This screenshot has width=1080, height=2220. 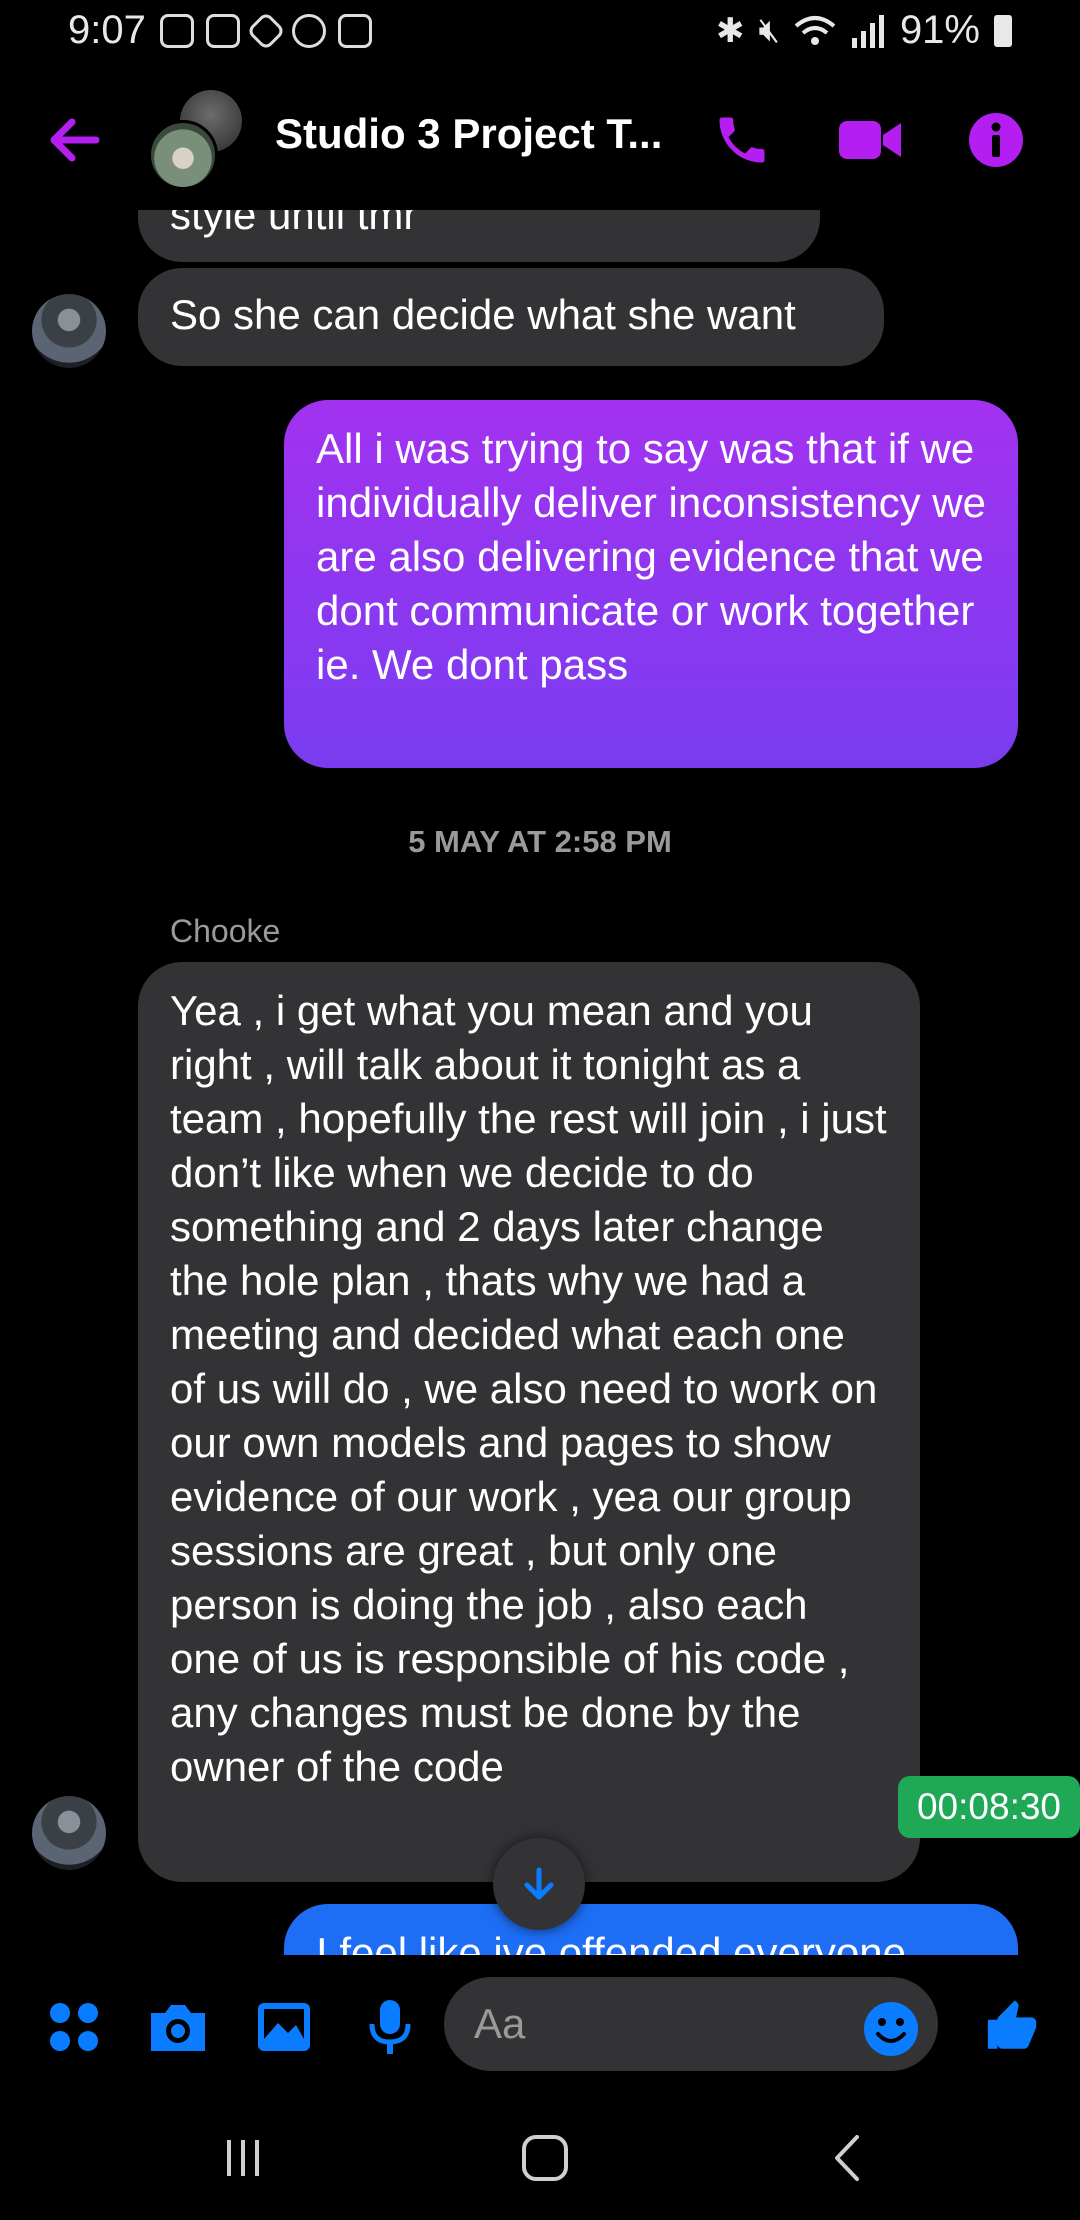 What do you see at coordinates (479, 236) in the screenshot?
I see `message-bubble-incoming: style until tmr` at bounding box center [479, 236].